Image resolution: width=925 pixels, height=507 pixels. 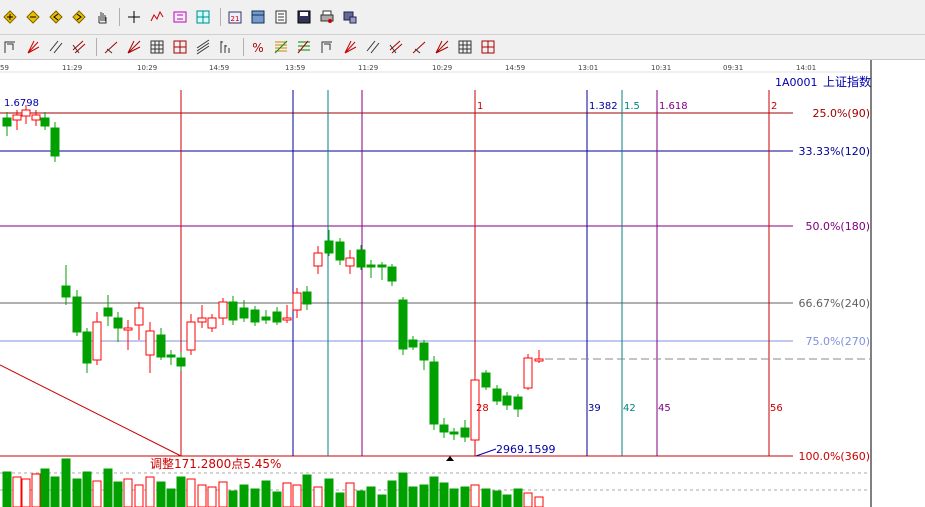 I want to click on box4-icon, so click(x=488, y=47).